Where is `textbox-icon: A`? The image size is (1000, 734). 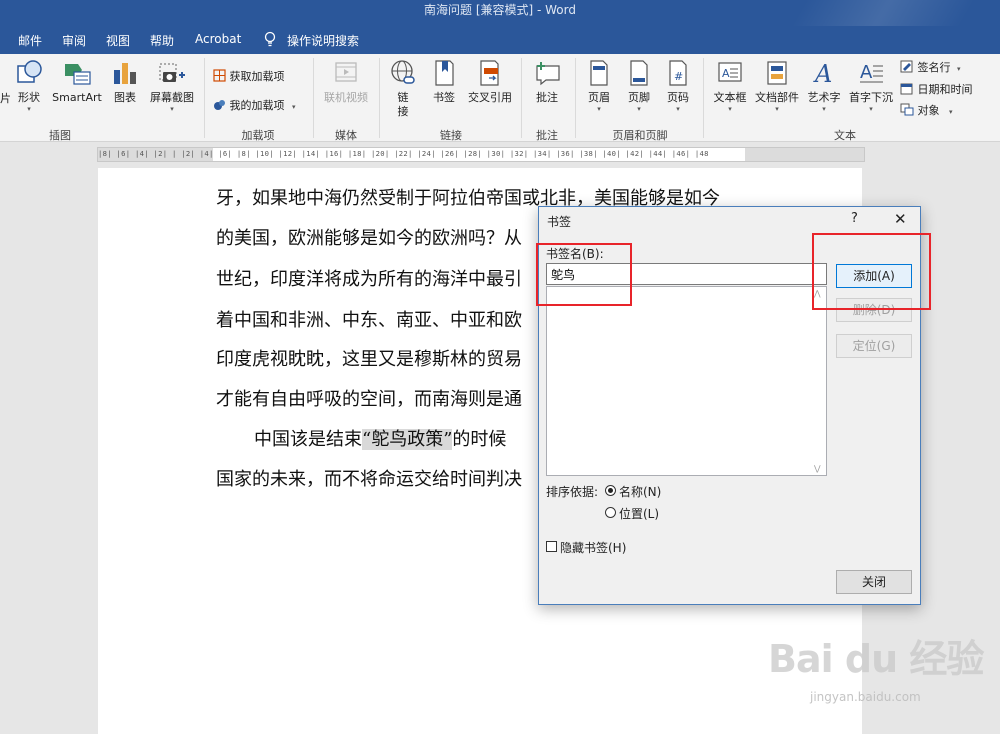
textbox-icon: A is located at coordinates (730, 72).